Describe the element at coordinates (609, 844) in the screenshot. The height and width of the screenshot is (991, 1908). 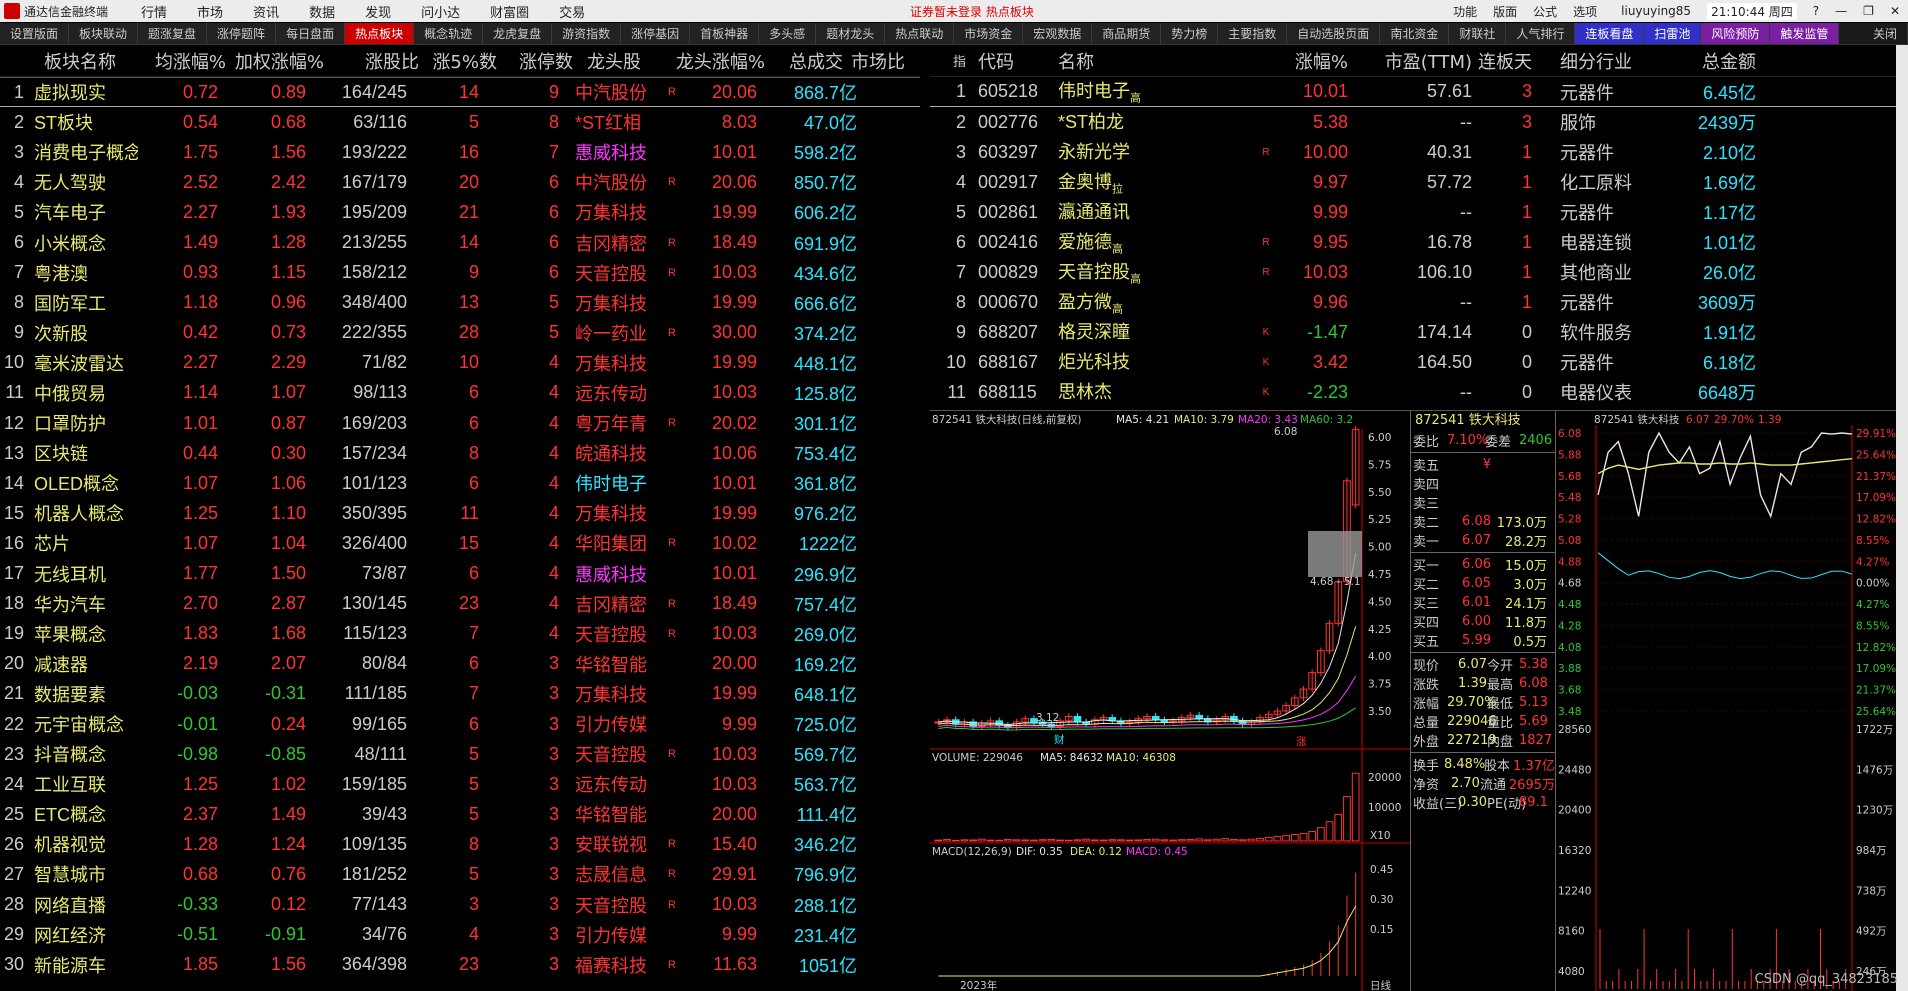
I see `leader-stock: 安联锐视` at that location.